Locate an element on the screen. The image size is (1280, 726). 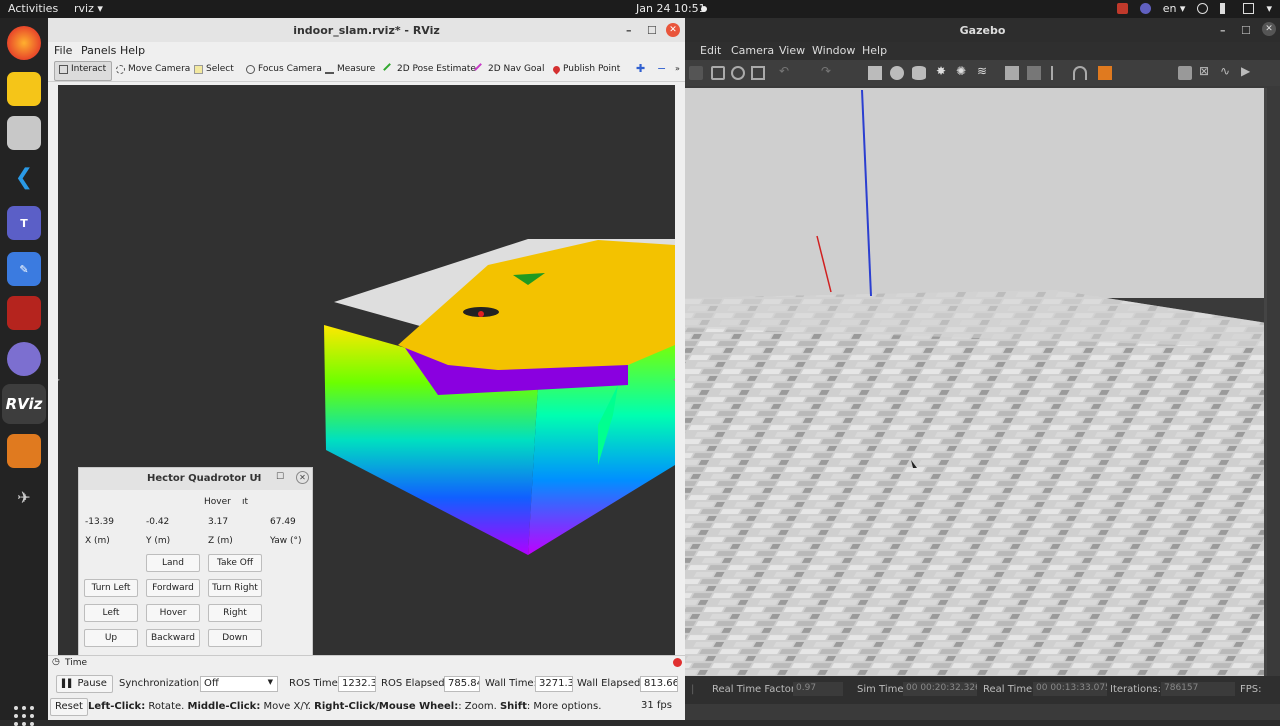
hector-titlebar: Hector Quadrotor UI – ☐ ✕ is located at coordinates (195, 479).